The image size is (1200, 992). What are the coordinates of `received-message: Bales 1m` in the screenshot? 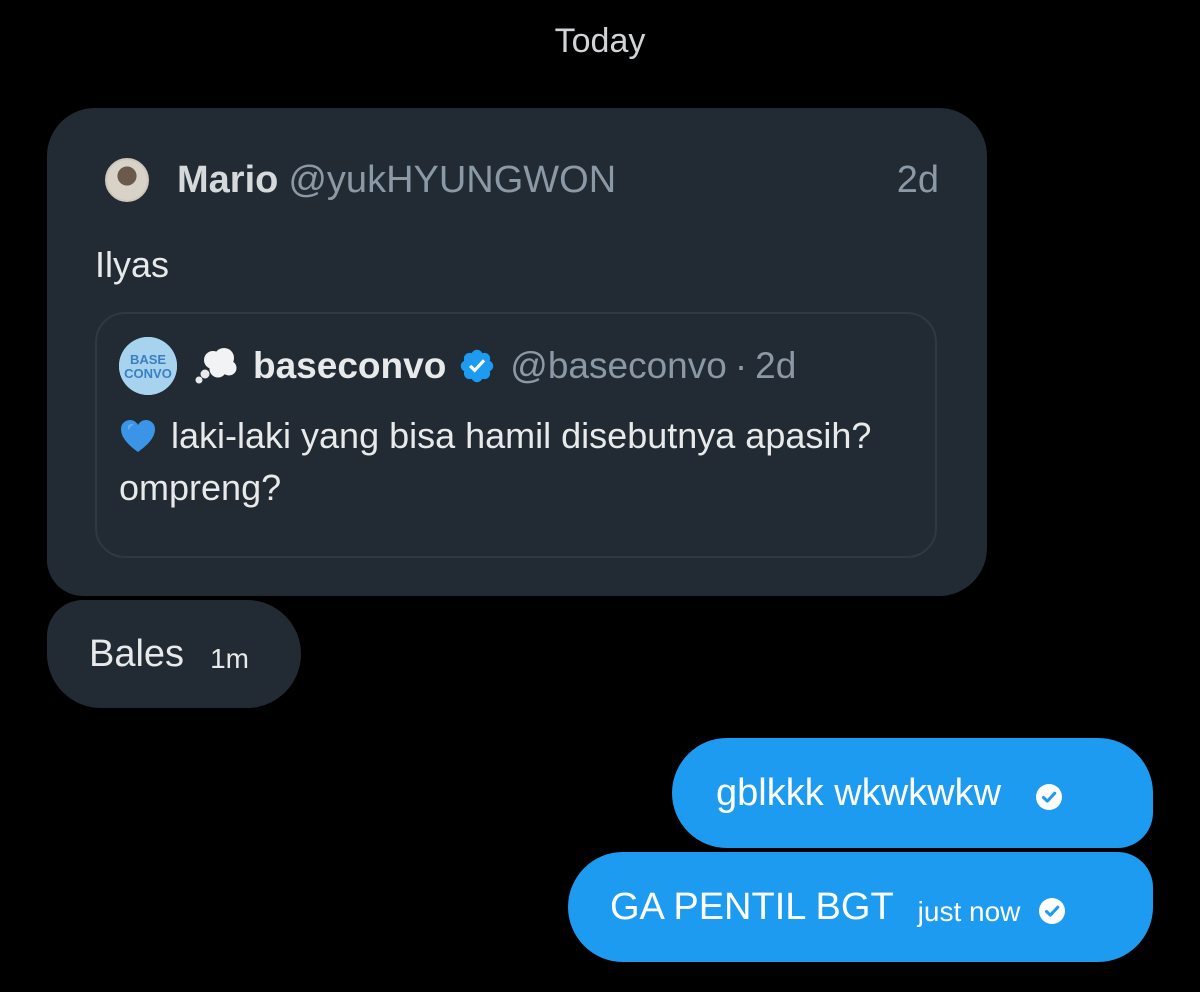 It's located at (174, 654).